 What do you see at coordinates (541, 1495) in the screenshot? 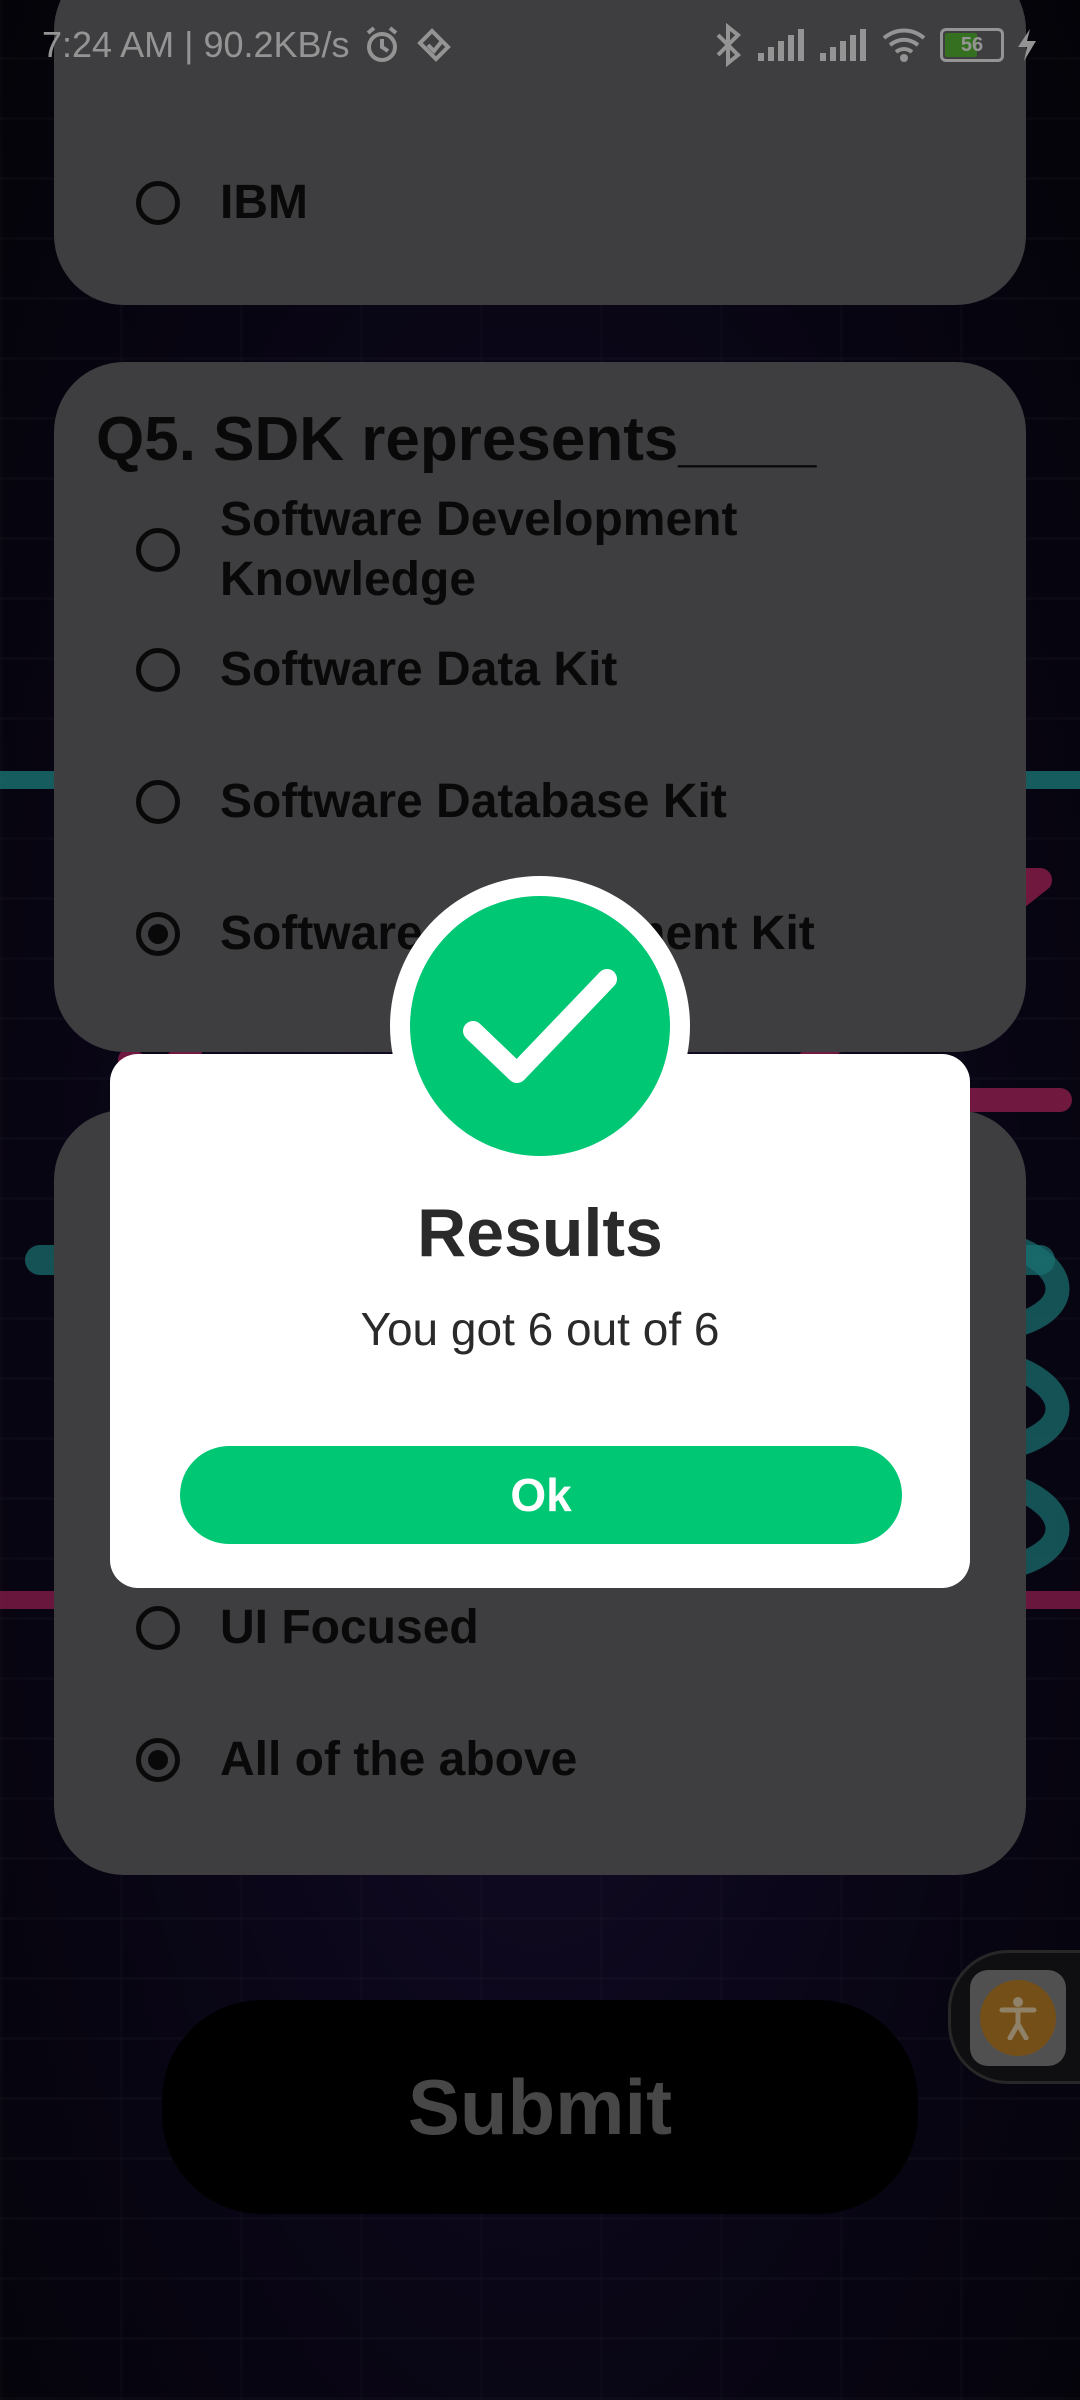
I see `ok-button: Ok` at bounding box center [541, 1495].